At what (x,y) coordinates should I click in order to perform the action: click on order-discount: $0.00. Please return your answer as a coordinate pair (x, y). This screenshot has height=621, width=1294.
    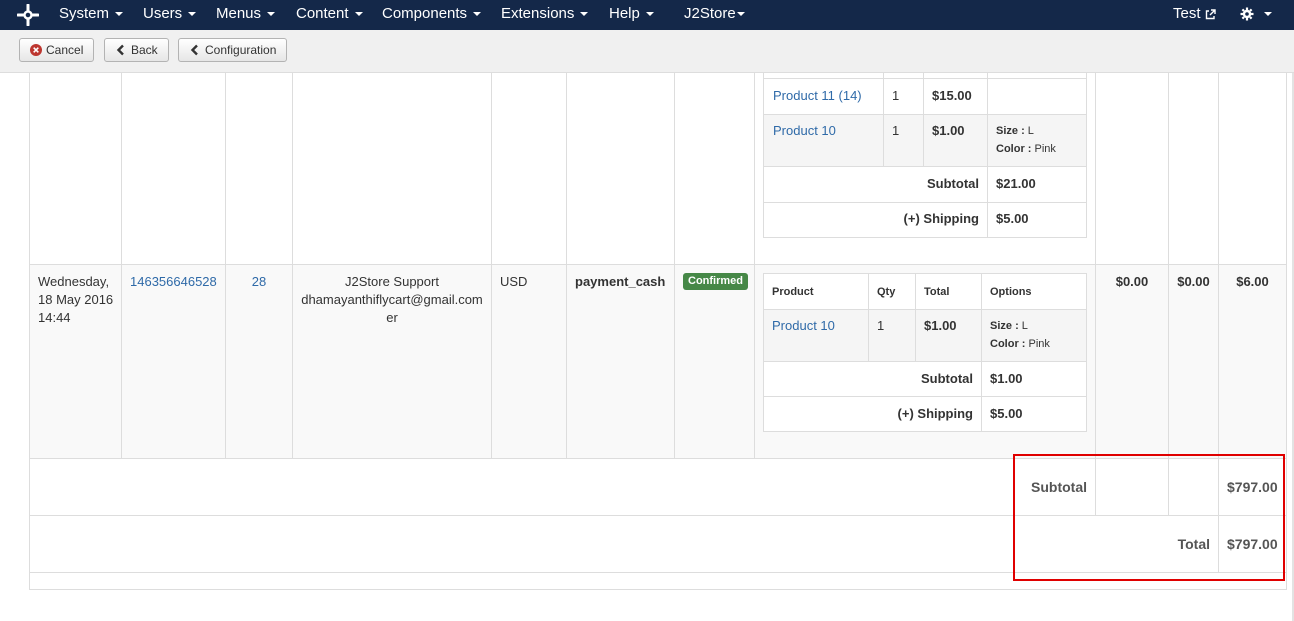
    Looking at the image, I should click on (1132, 281).